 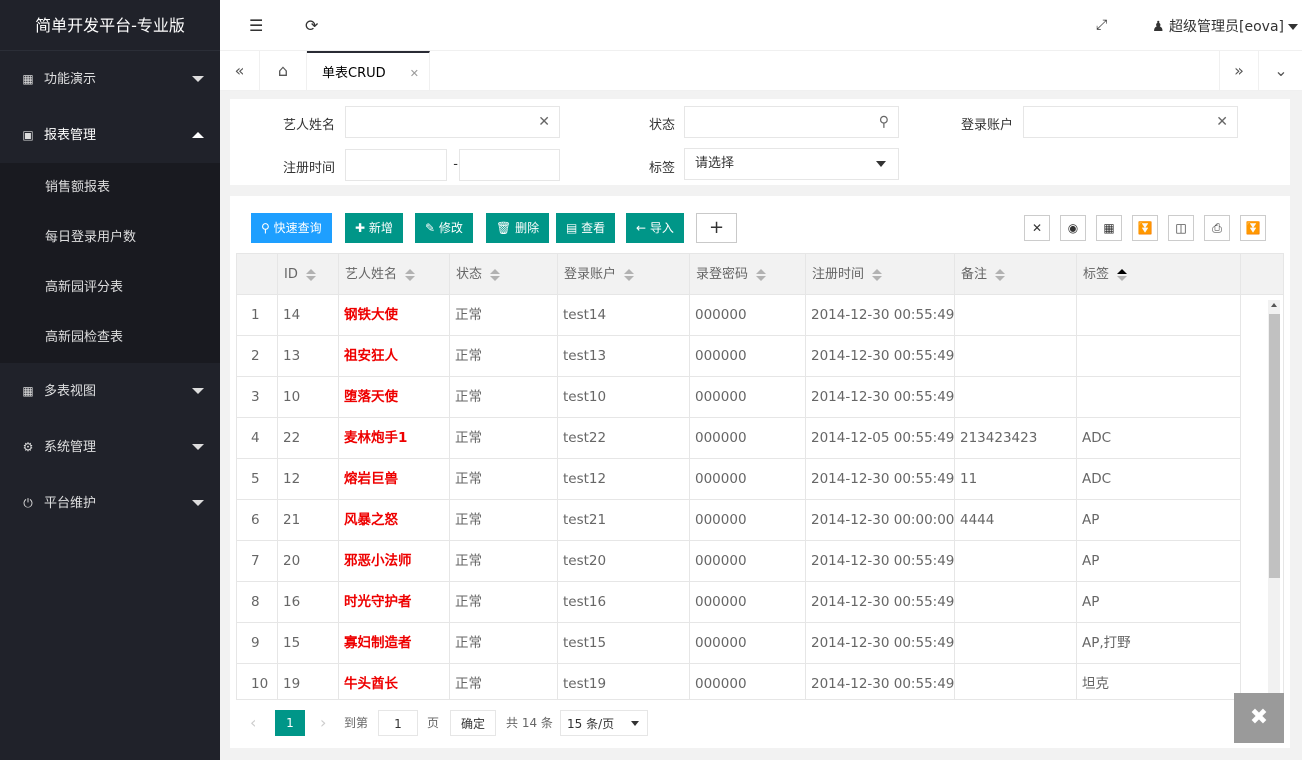 I want to click on search-panel: 艺人姓名 ✕ 状态 ⚲ 登录账户 ✕ 注册时间 - 标签 请选择, so click(x=760, y=142).